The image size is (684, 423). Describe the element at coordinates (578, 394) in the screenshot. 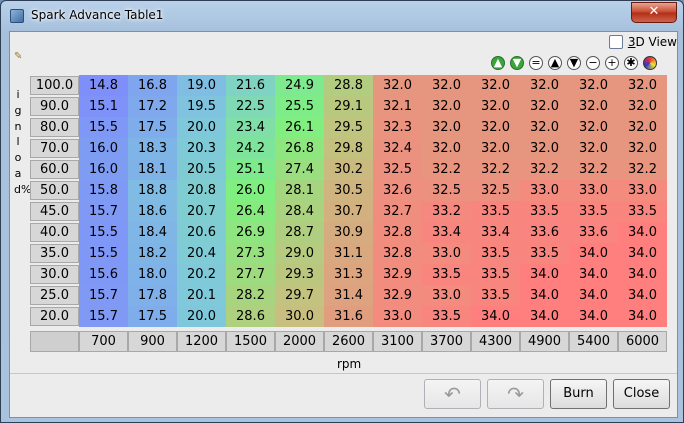

I see `burn-button: Burn` at that location.